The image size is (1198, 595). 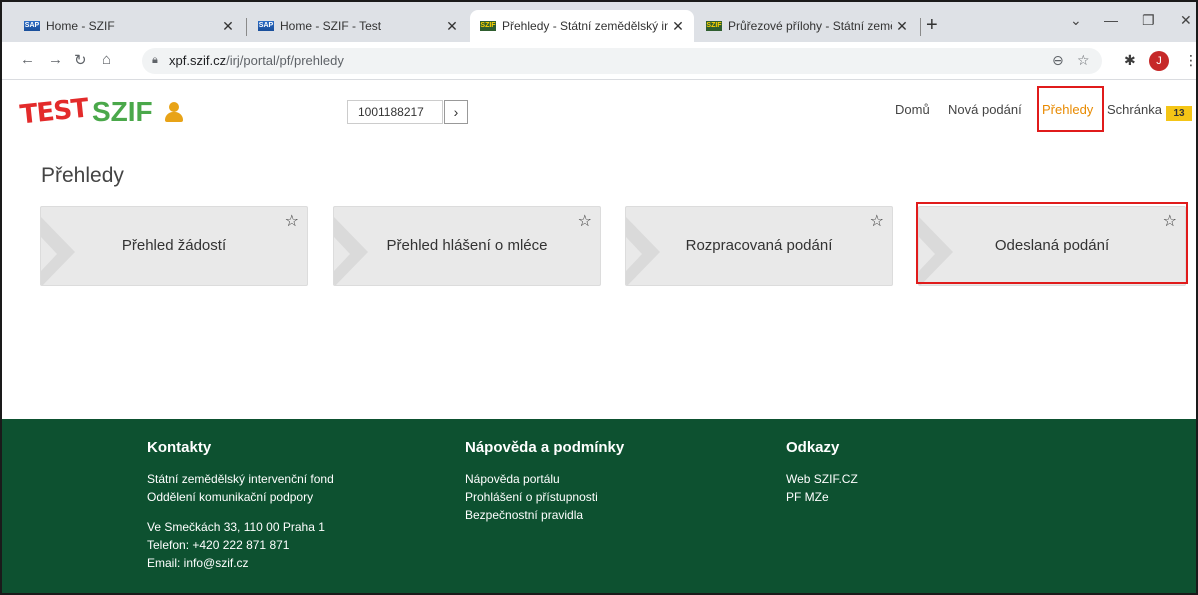 What do you see at coordinates (331, 26) in the screenshot?
I see `tab-label: Home - SZIF - Test` at bounding box center [331, 26].